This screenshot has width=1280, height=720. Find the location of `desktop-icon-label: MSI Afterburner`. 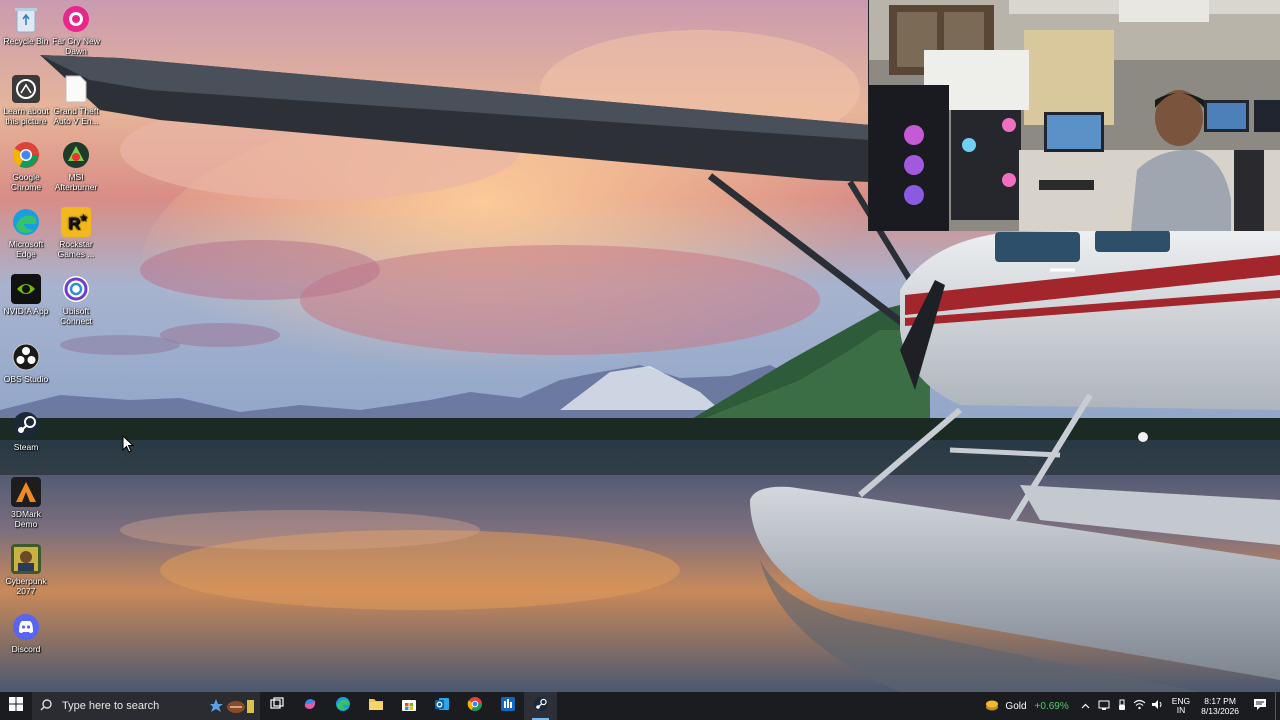

desktop-icon-label: MSI Afterburner is located at coordinates (76, 182).